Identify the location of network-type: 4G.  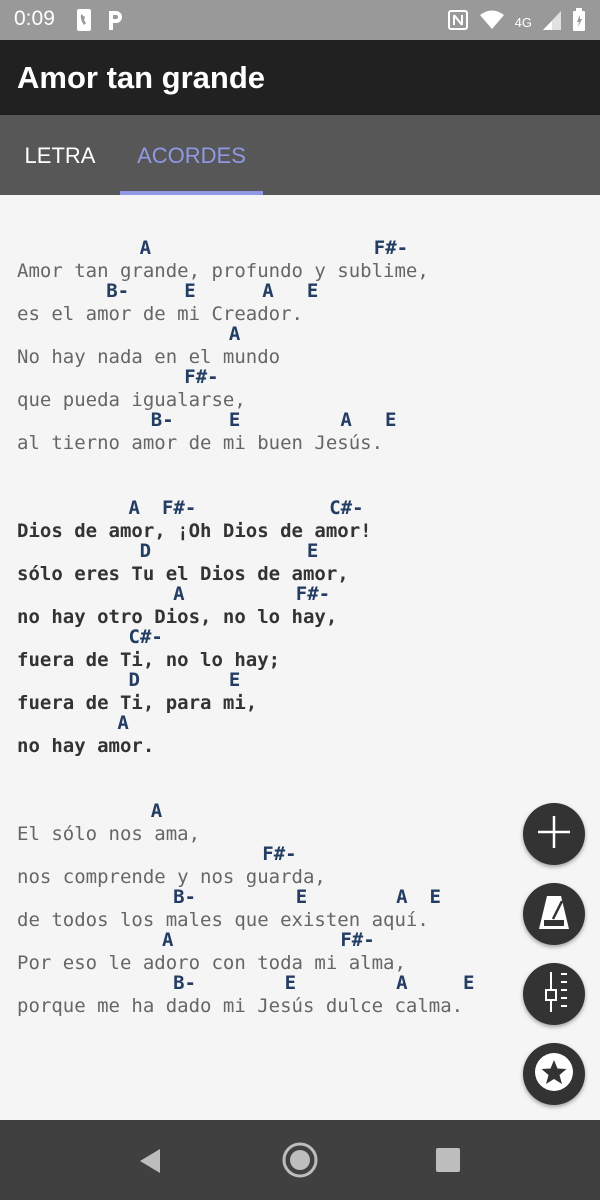
(523, 22).